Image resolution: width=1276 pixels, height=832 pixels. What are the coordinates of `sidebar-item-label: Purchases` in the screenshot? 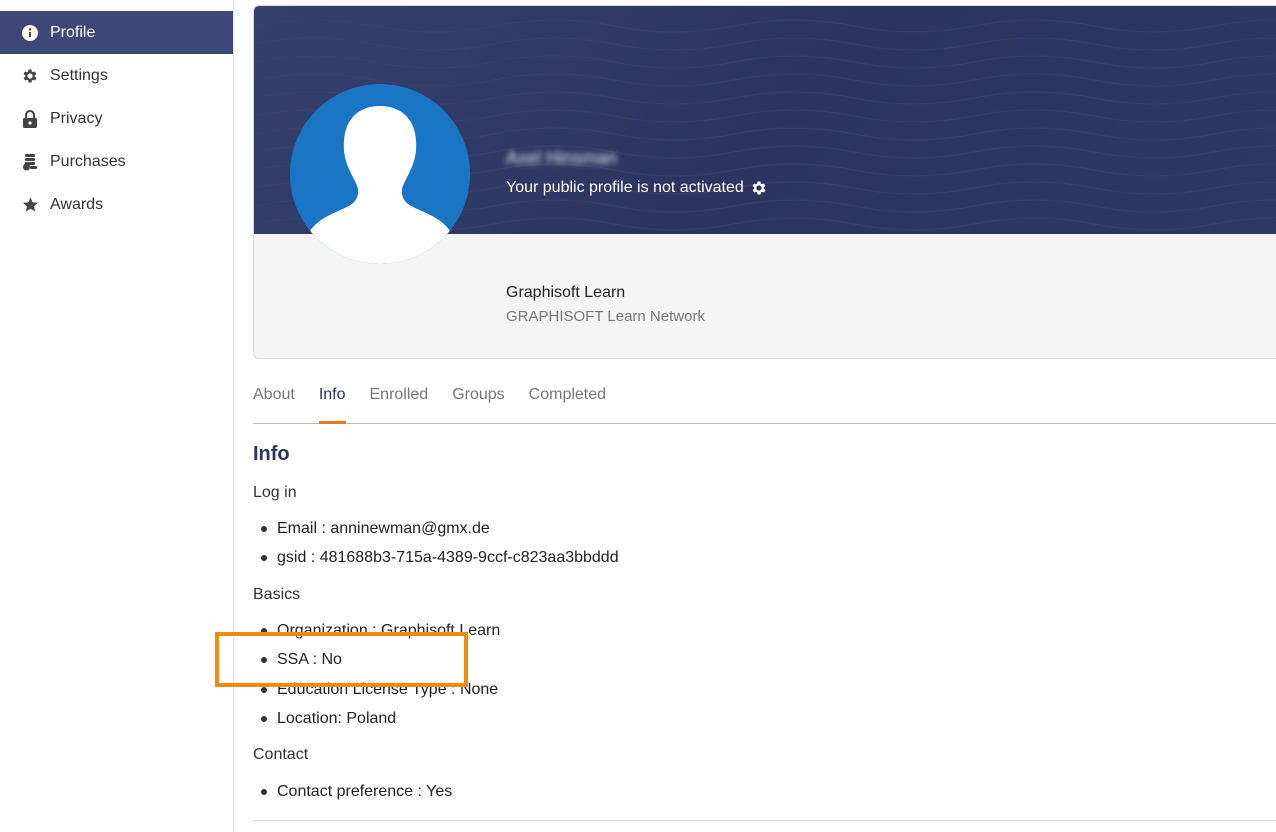 It's located at (88, 161).